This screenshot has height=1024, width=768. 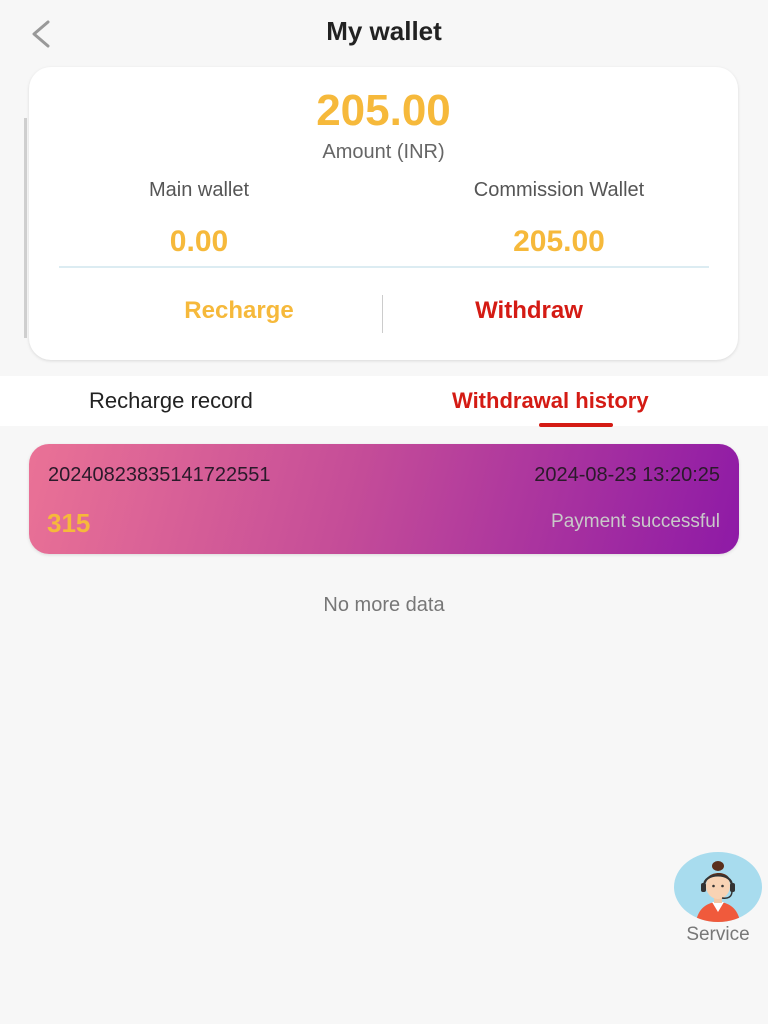 What do you see at coordinates (718, 935) in the screenshot?
I see `service-label: Service` at bounding box center [718, 935].